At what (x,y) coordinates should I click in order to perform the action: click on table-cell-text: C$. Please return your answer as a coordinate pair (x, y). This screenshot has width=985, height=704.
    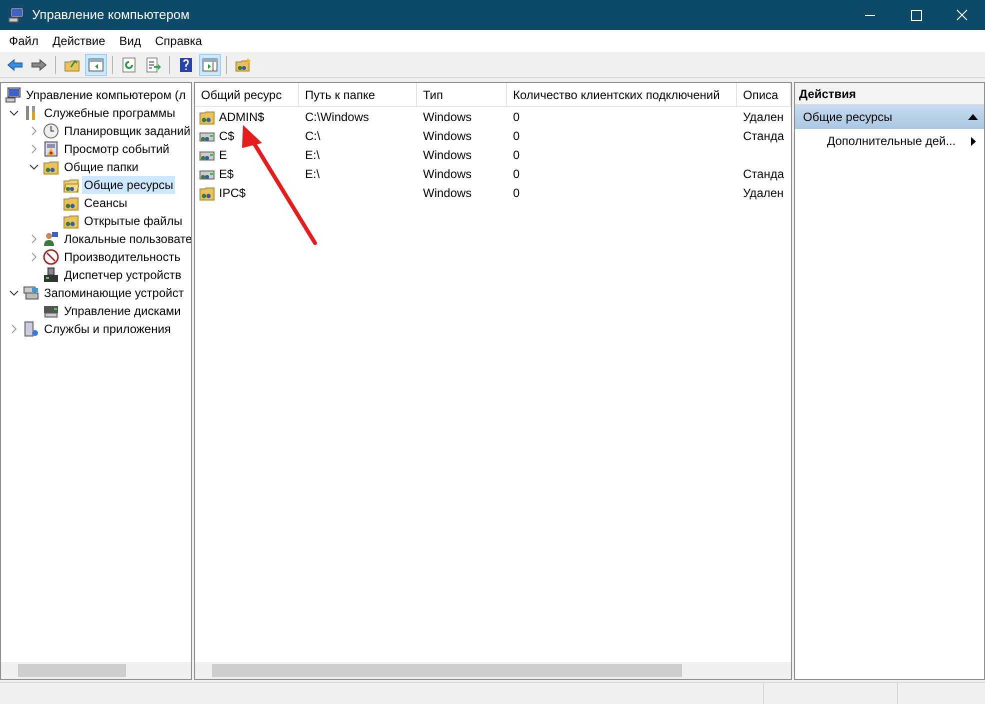
    Looking at the image, I should click on (226, 136).